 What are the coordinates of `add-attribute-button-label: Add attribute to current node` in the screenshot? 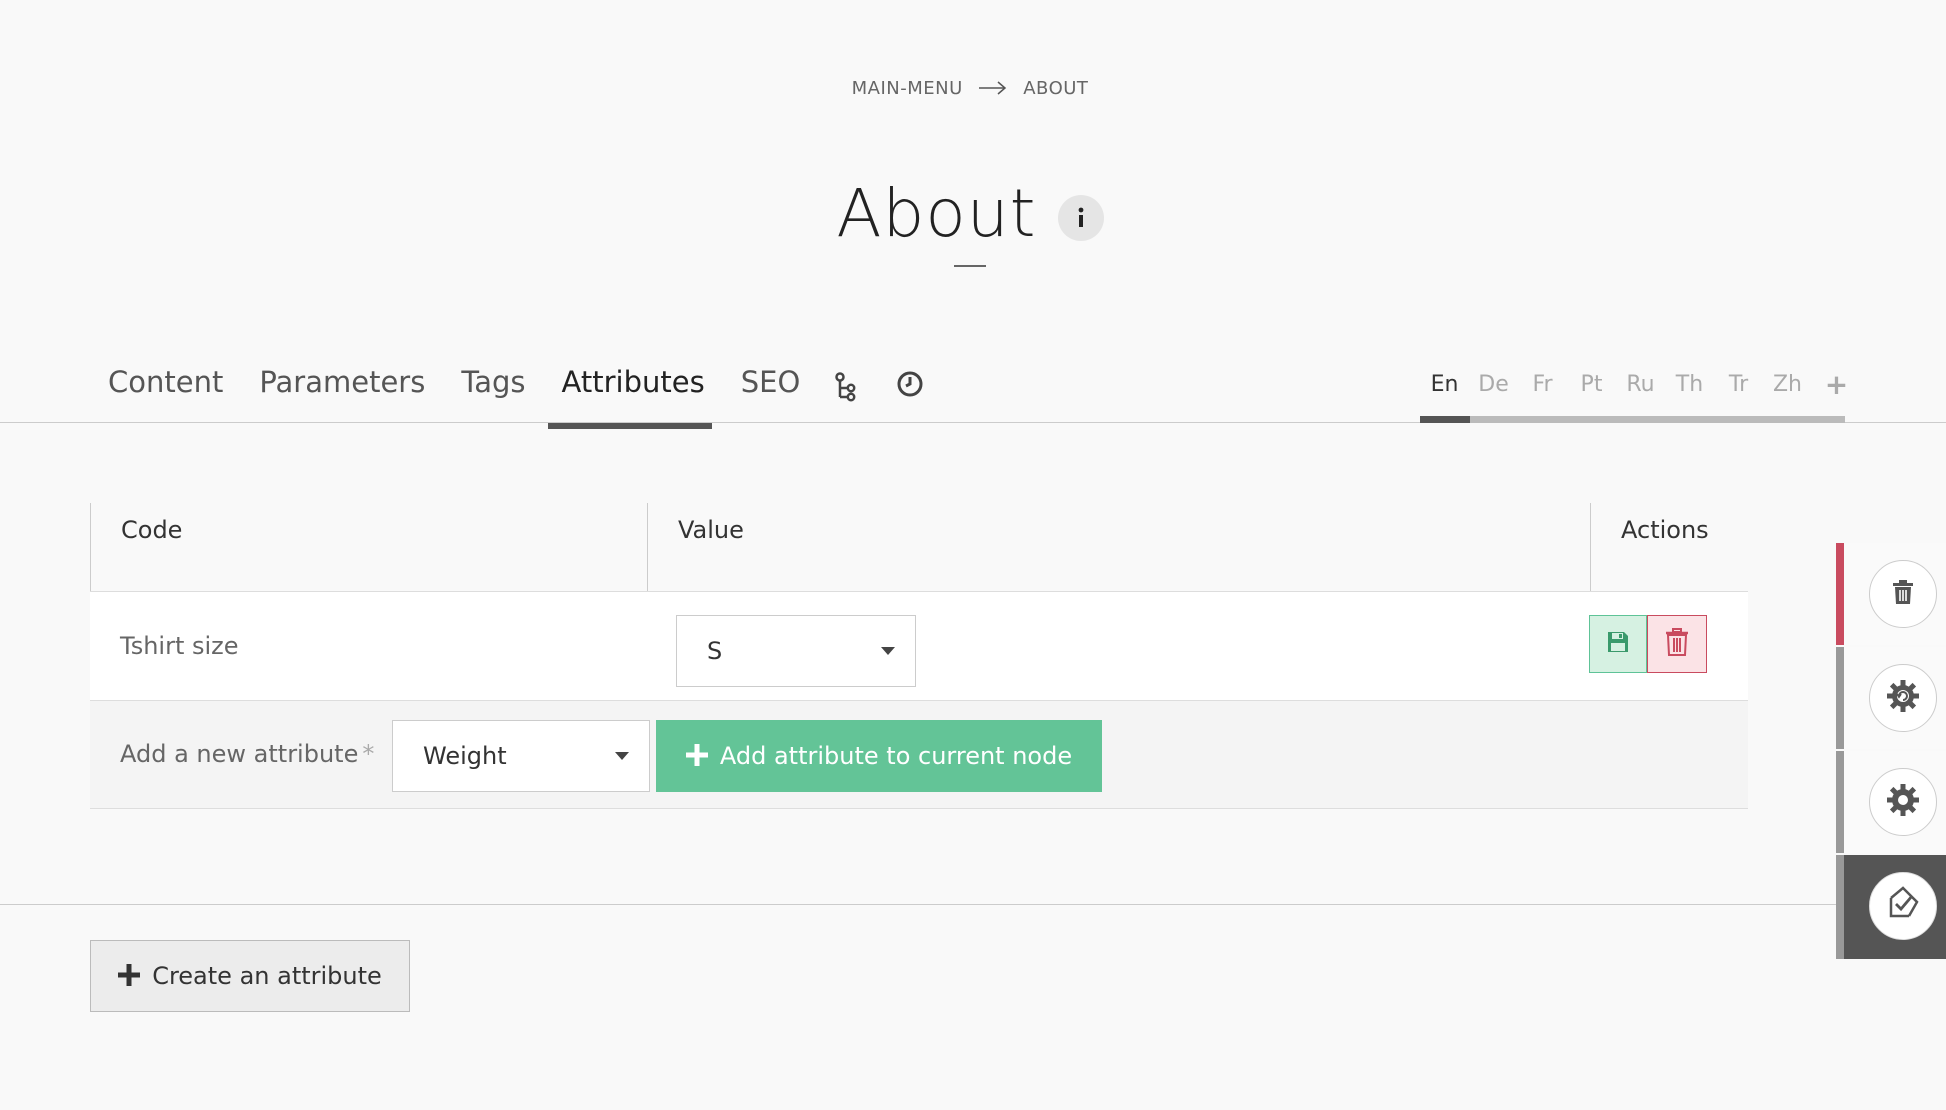 It's located at (896, 756).